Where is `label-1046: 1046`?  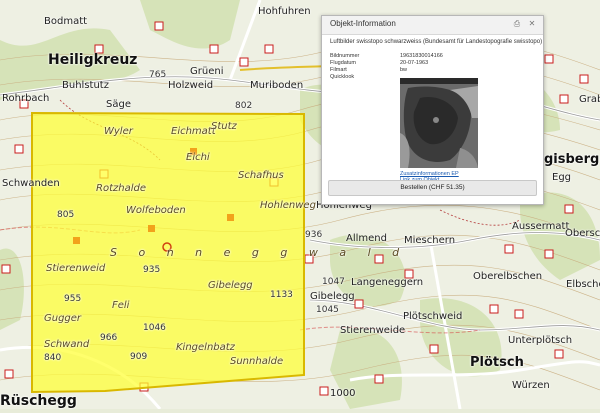
label-1046: 1046 is located at coordinates (154, 328).